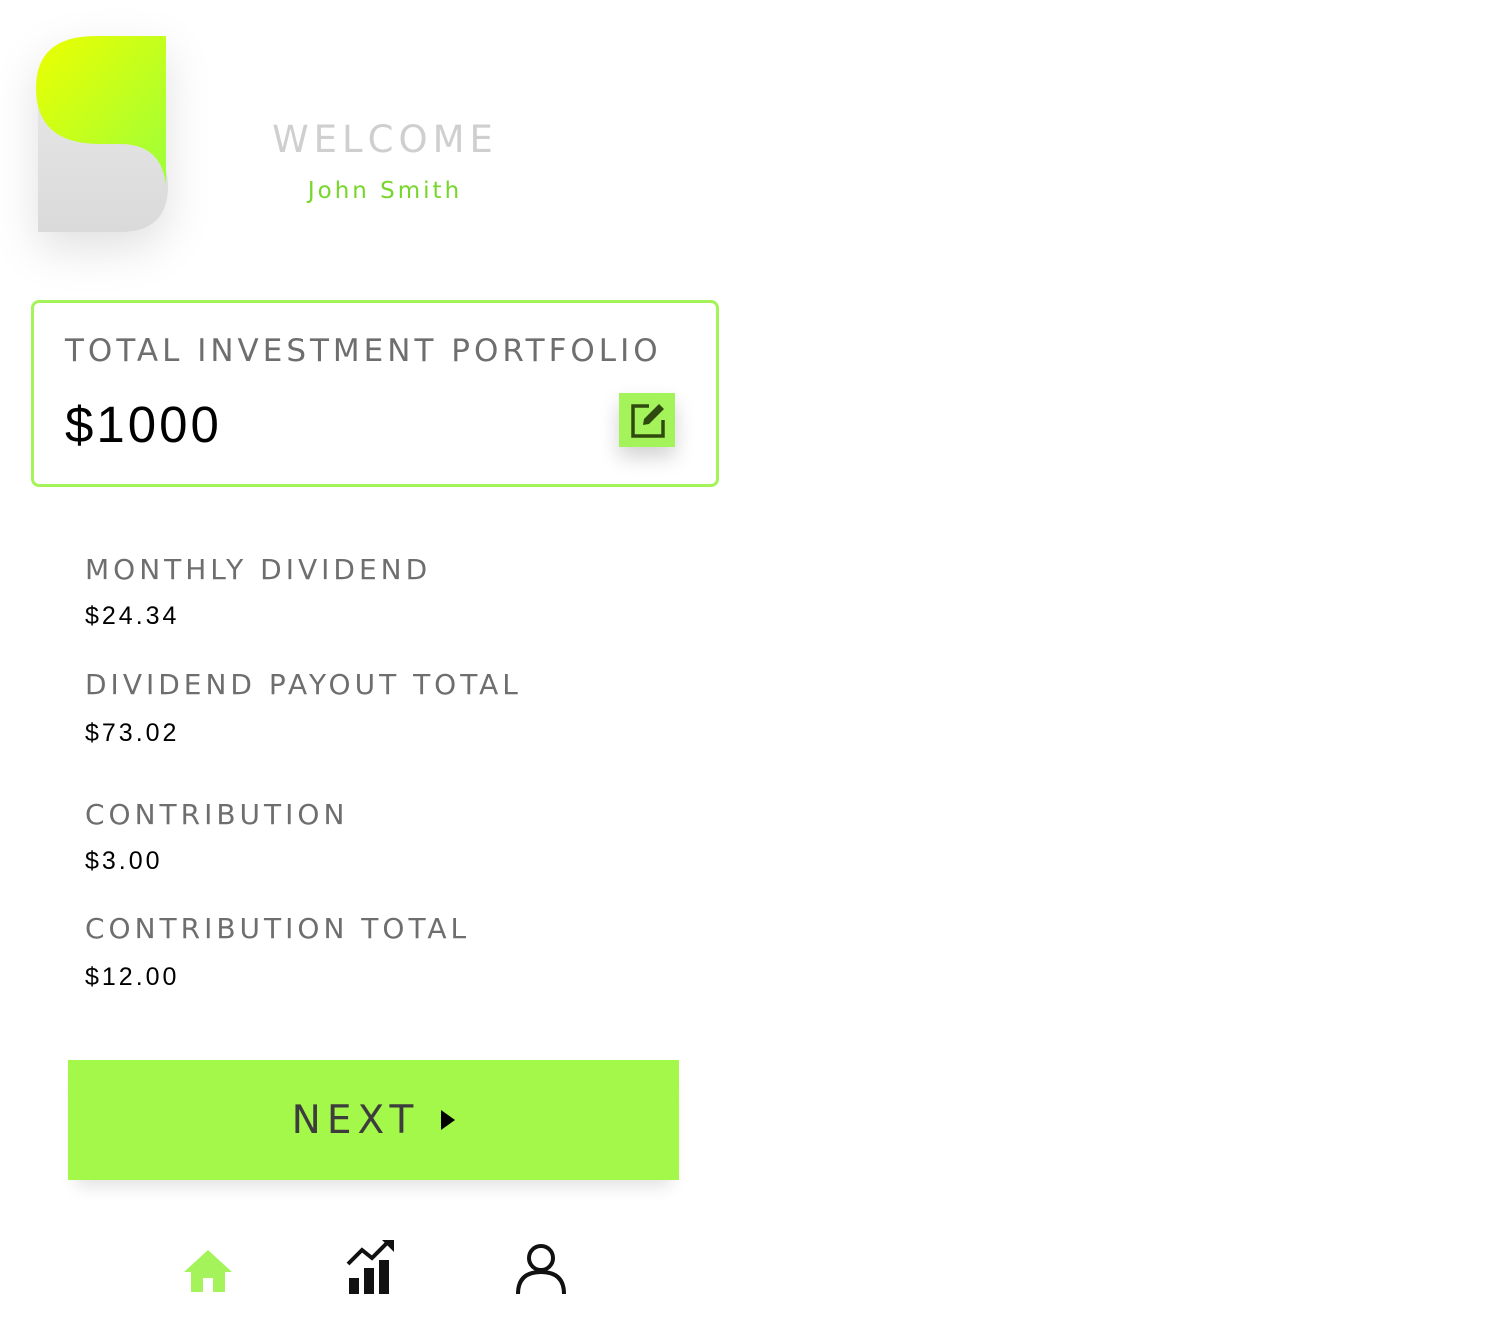  Describe the element at coordinates (132, 977) in the screenshot. I see `contribution-total-value: $12.00` at that location.